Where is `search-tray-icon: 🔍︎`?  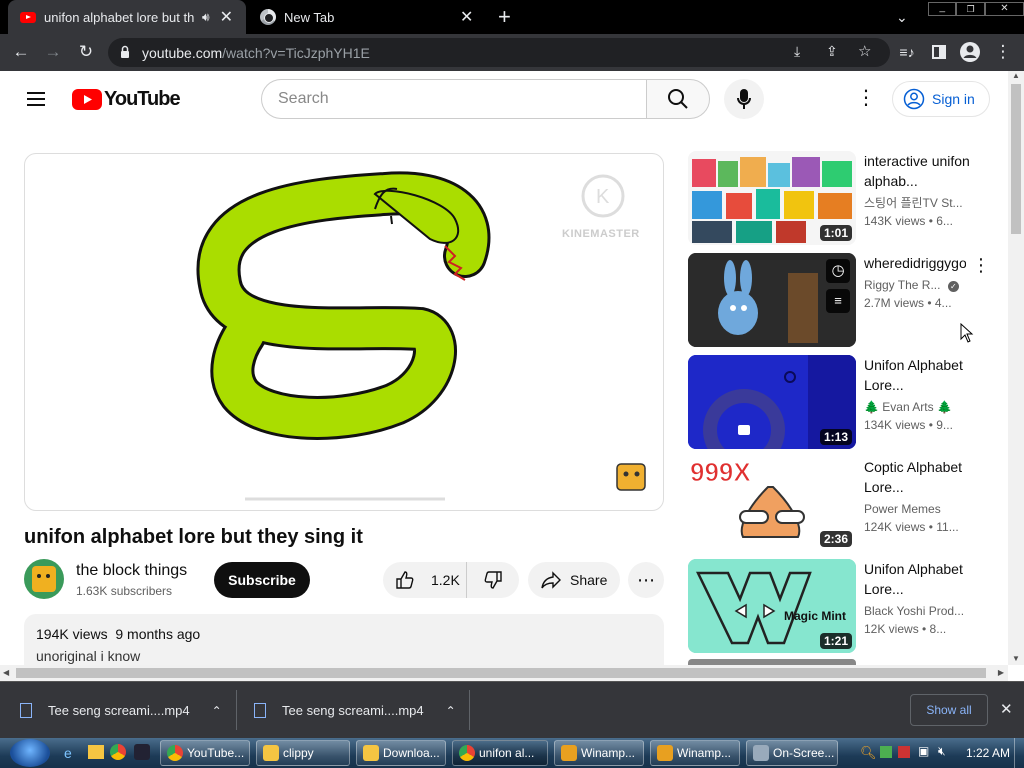
search-tray-icon: 🔍︎ is located at coordinates (868, 753).